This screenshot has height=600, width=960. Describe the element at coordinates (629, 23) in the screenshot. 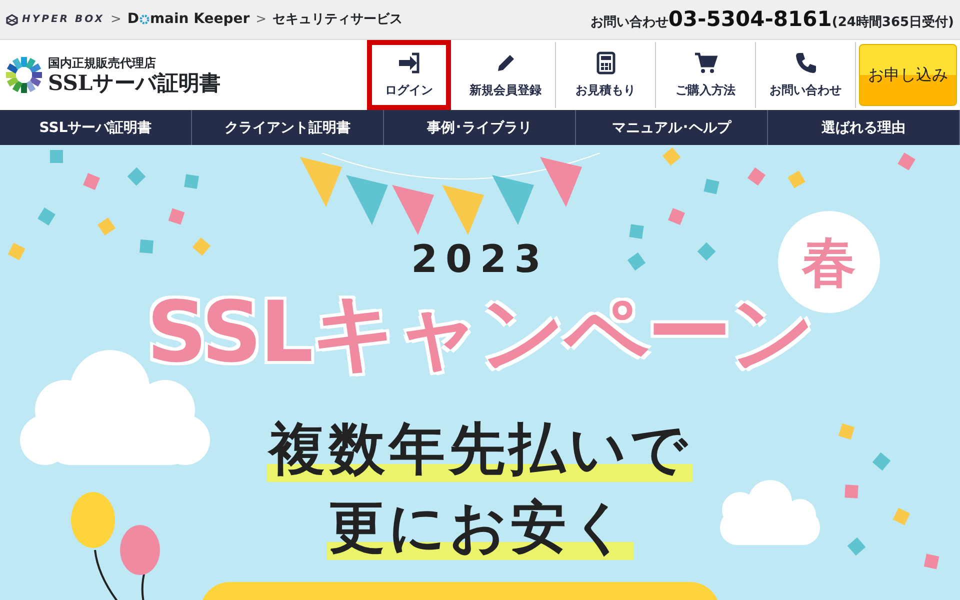

I see `contact-label: お問い合わせ` at that location.